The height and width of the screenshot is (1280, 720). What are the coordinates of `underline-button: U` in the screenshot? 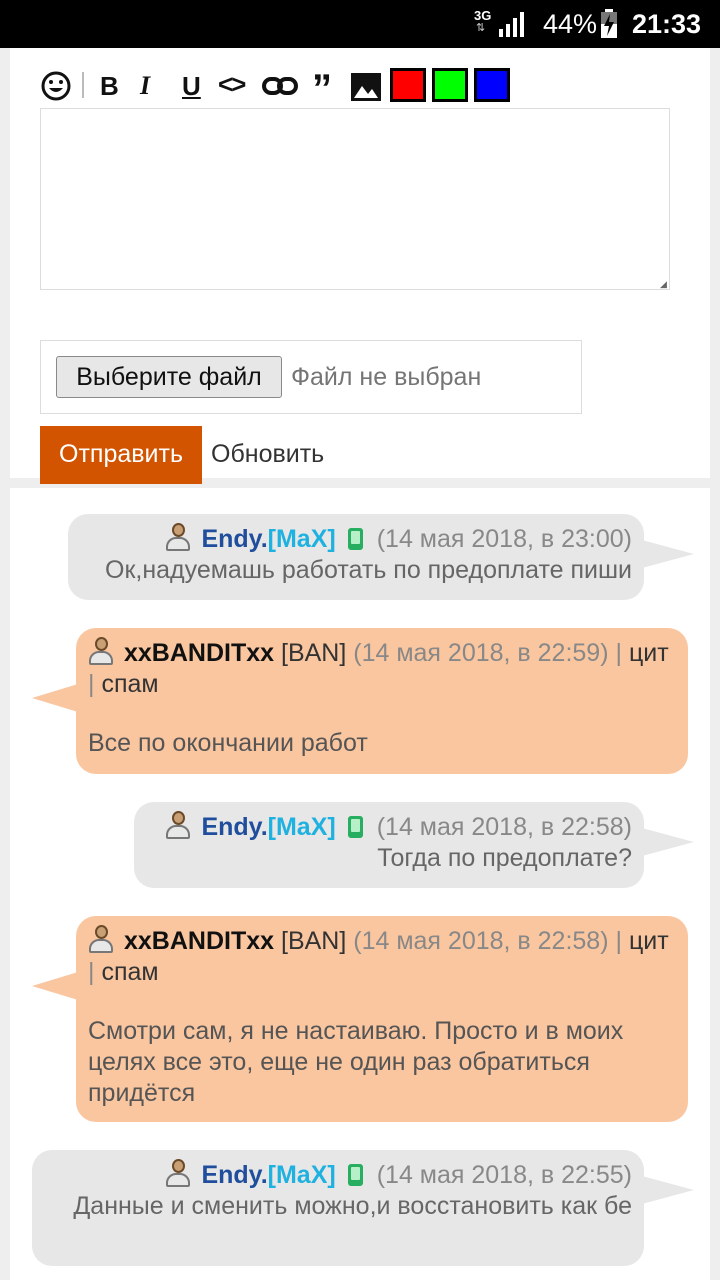 It's located at (191, 86).